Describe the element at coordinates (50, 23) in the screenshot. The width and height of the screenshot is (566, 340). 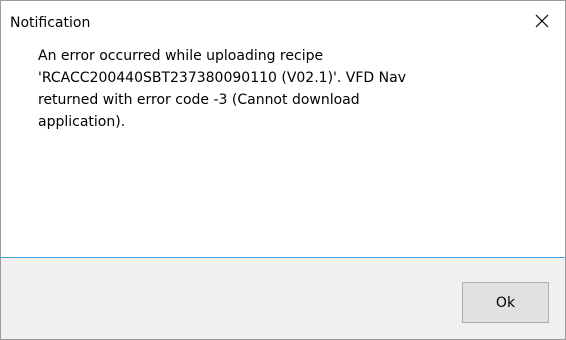
I see `dialog-title: Notification` at that location.